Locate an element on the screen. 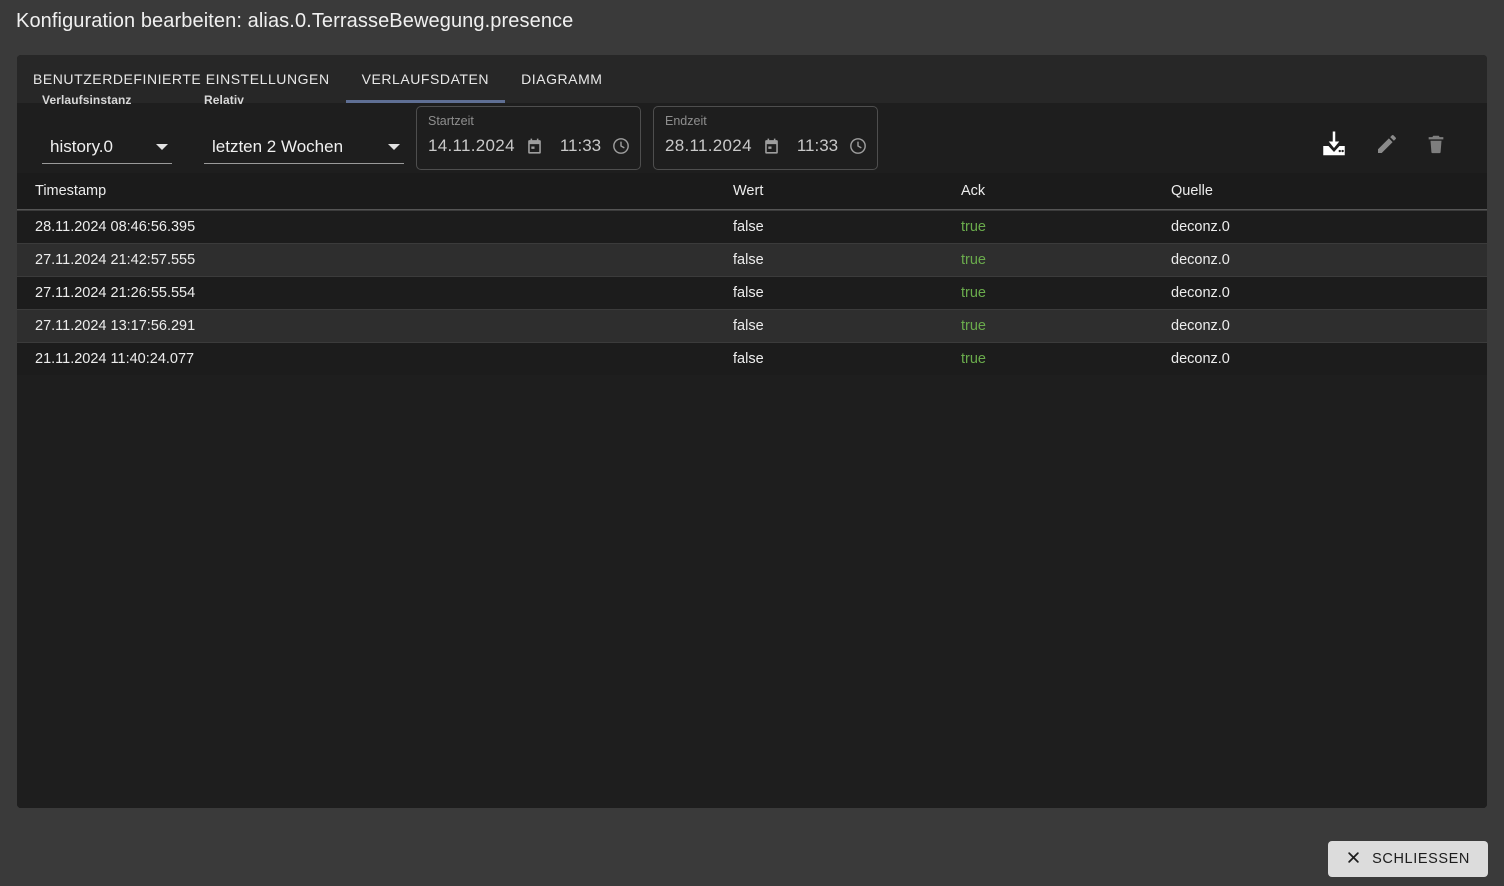 This screenshot has width=1504, height=886. start-time-field: Startzeit 14.11.2024 11:33 is located at coordinates (528, 138).